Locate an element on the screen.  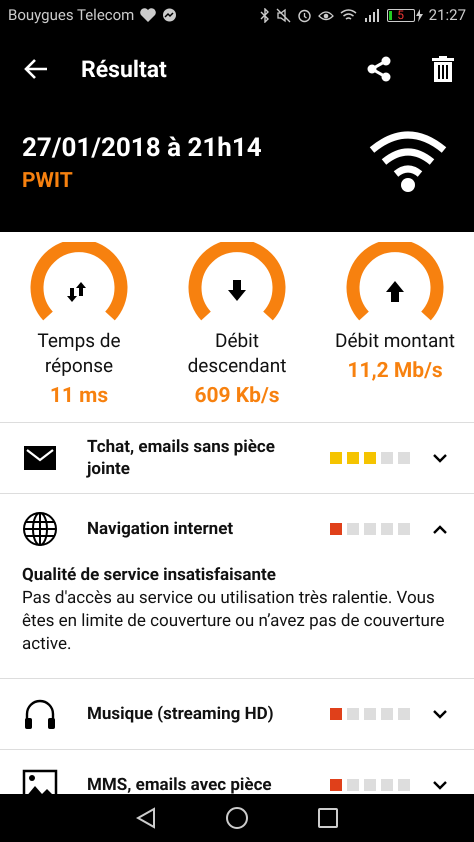
back-triangle-icon is located at coordinates (146, 818).